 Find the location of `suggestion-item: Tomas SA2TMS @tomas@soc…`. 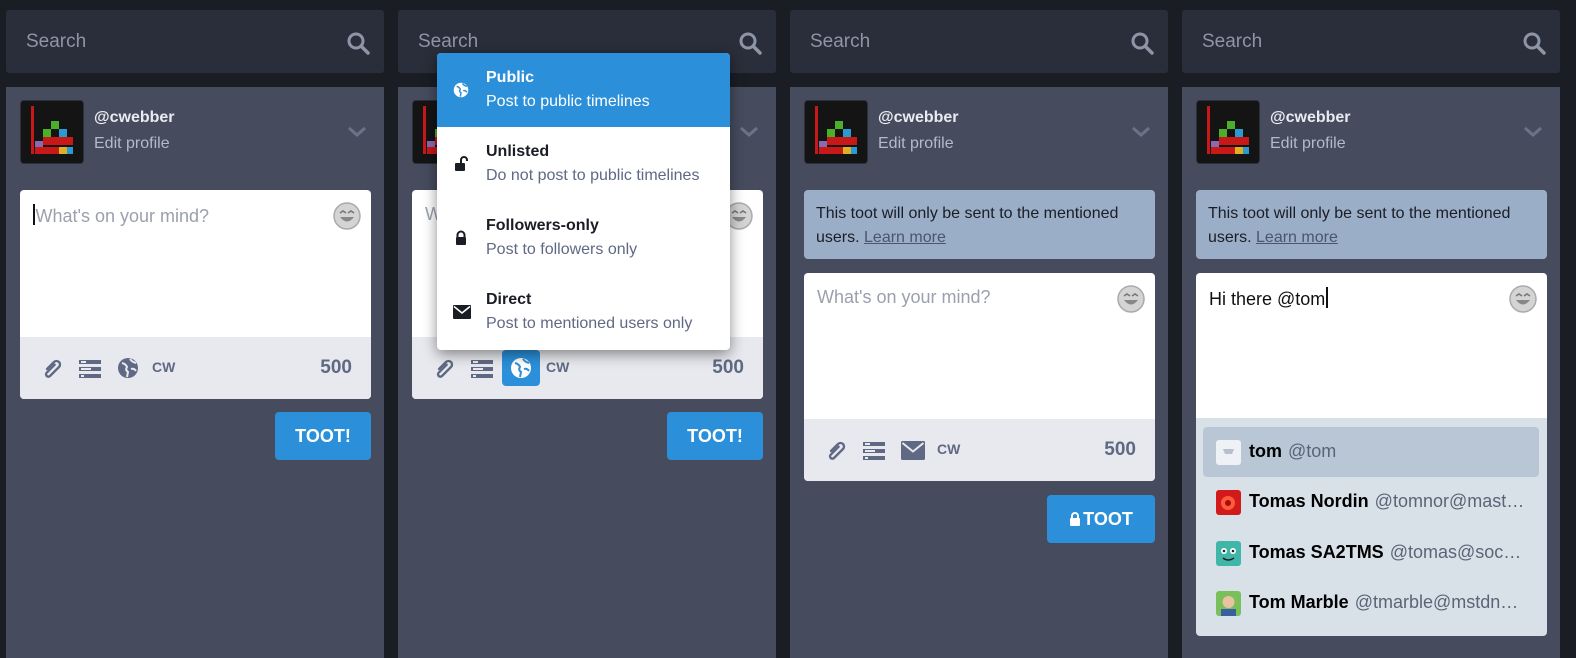

suggestion-item: Tomas SA2TMS @tomas@soc… is located at coordinates (1371, 553).